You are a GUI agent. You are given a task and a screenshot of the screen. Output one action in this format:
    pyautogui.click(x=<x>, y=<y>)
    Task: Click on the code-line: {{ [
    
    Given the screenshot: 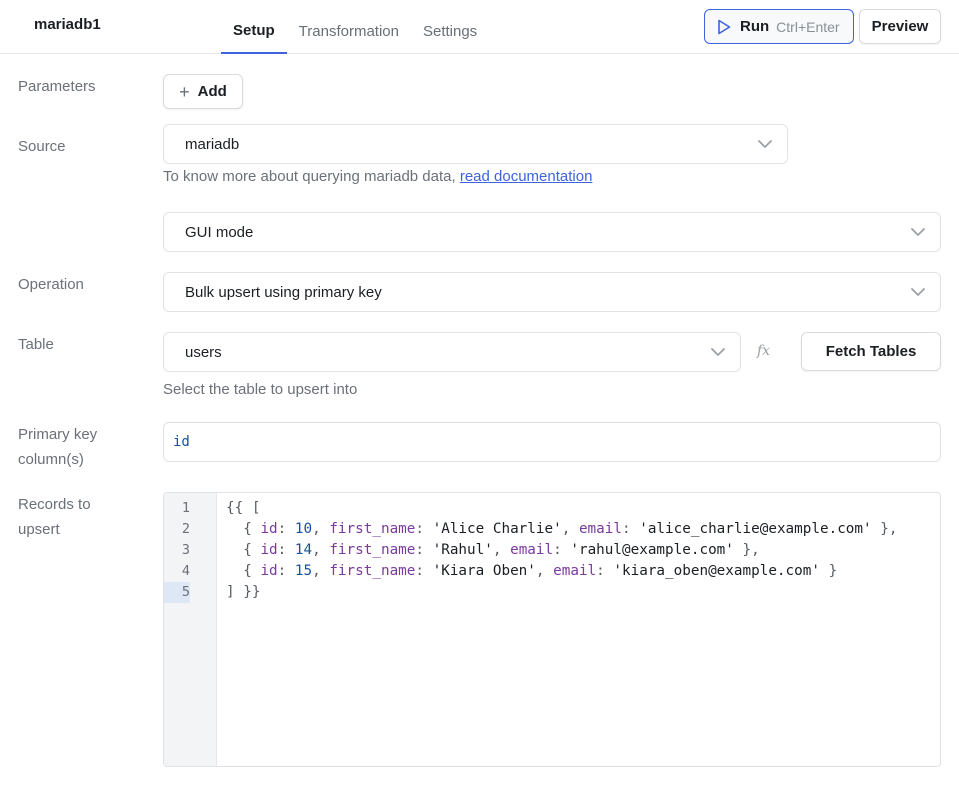 What is the action you would take?
    pyautogui.click(x=243, y=508)
    